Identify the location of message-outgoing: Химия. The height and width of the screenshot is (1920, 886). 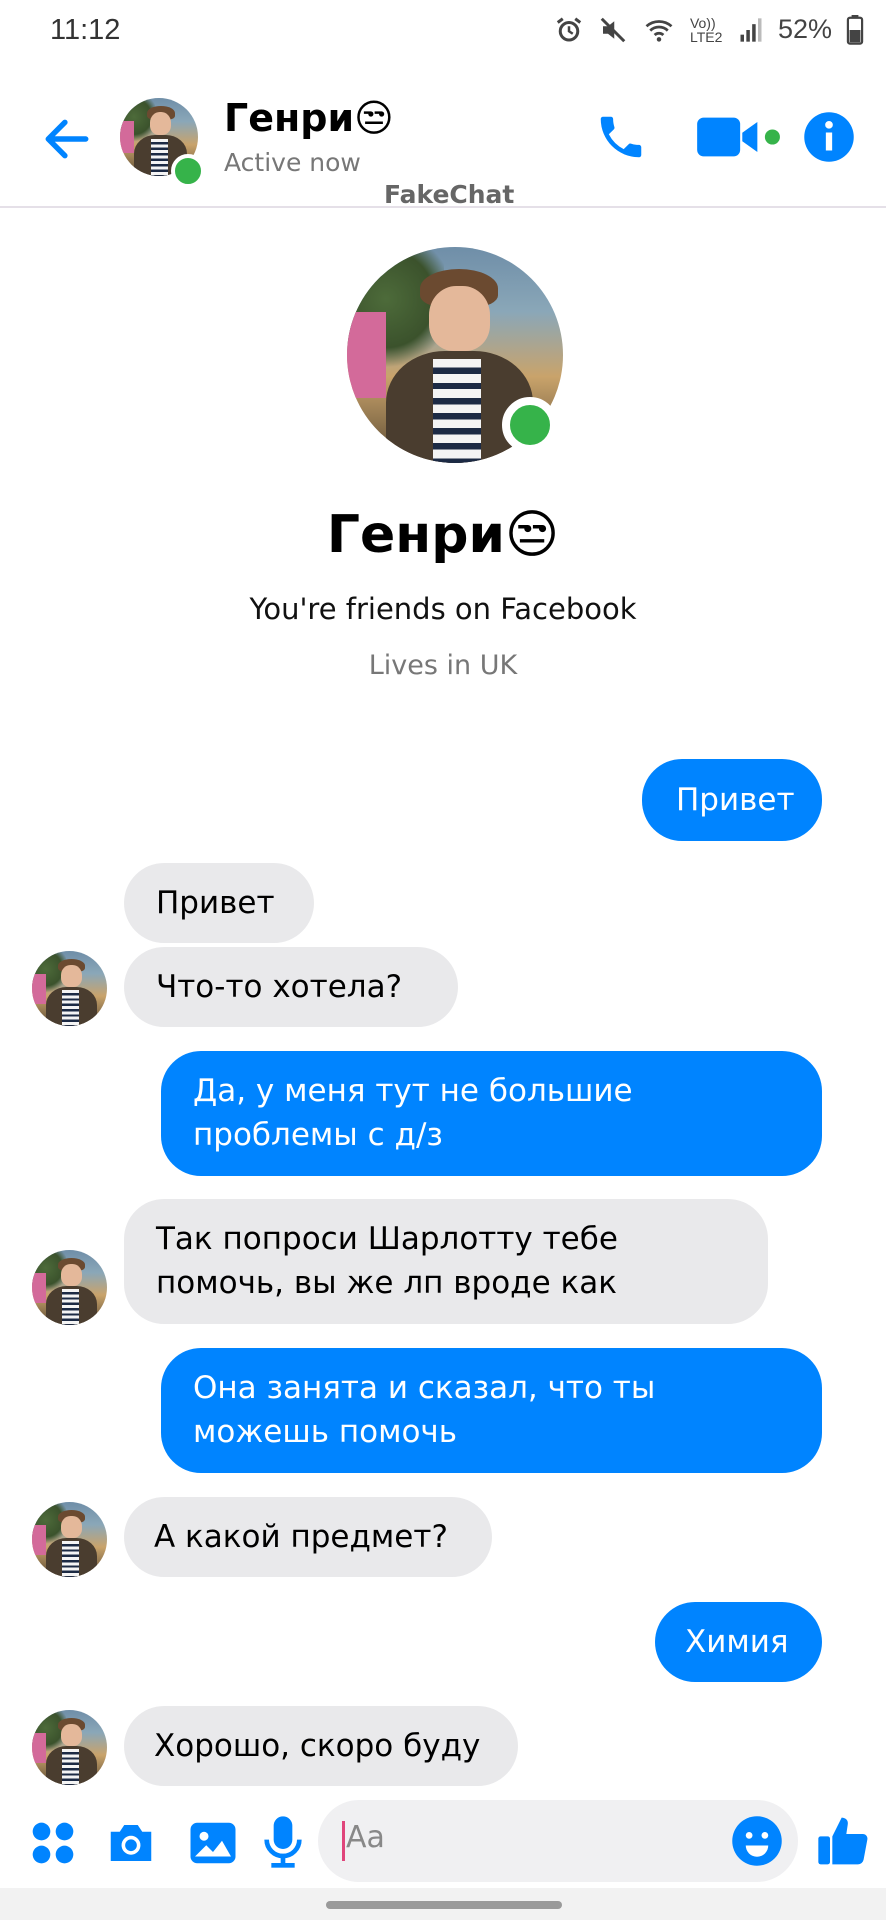
(738, 1642).